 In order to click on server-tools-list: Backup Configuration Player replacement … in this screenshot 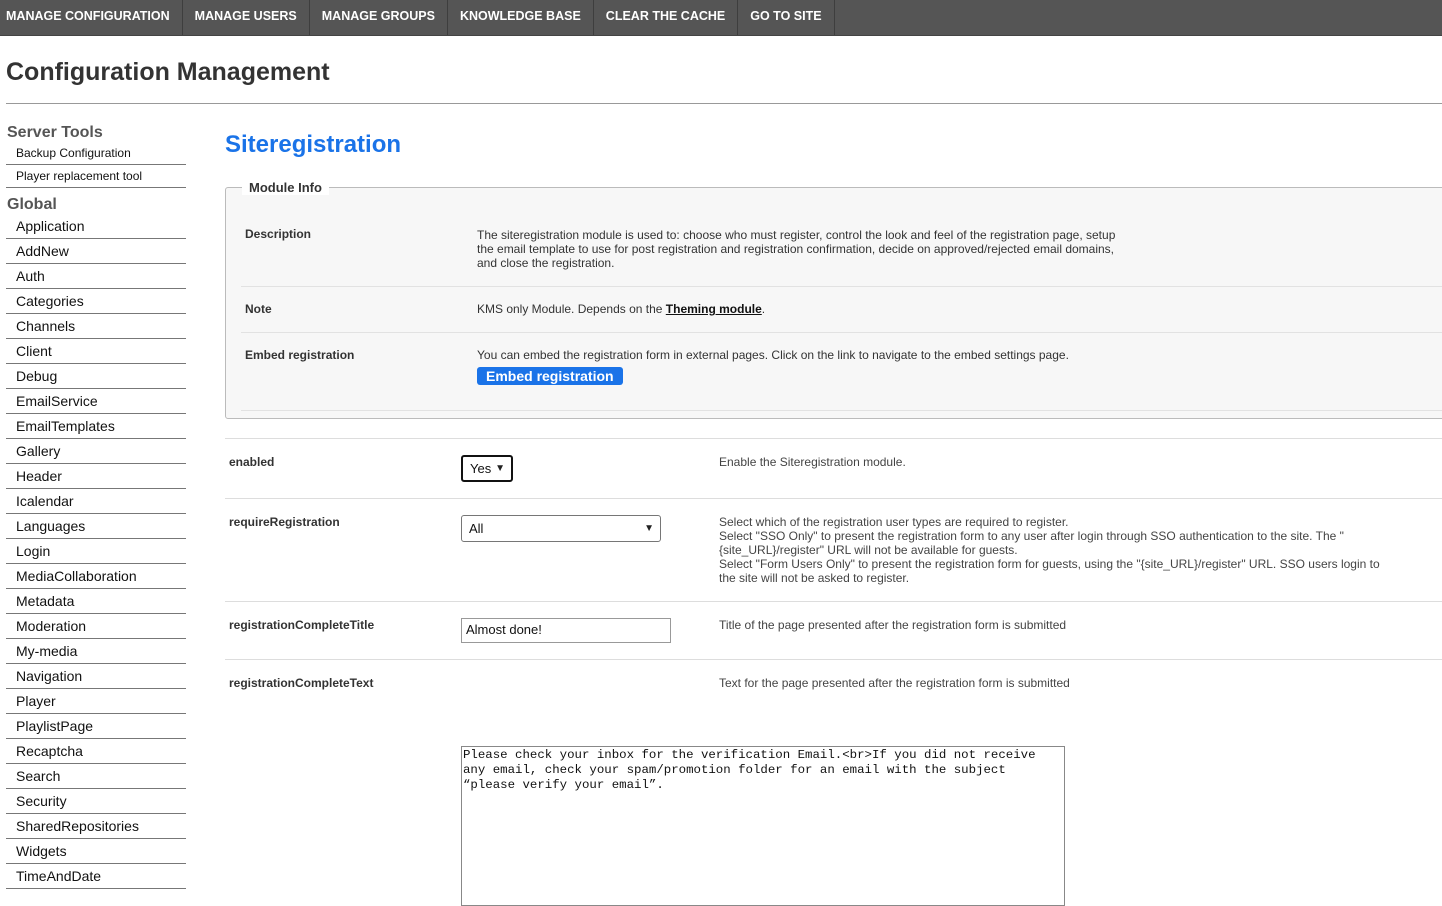, I will do `click(96, 165)`.